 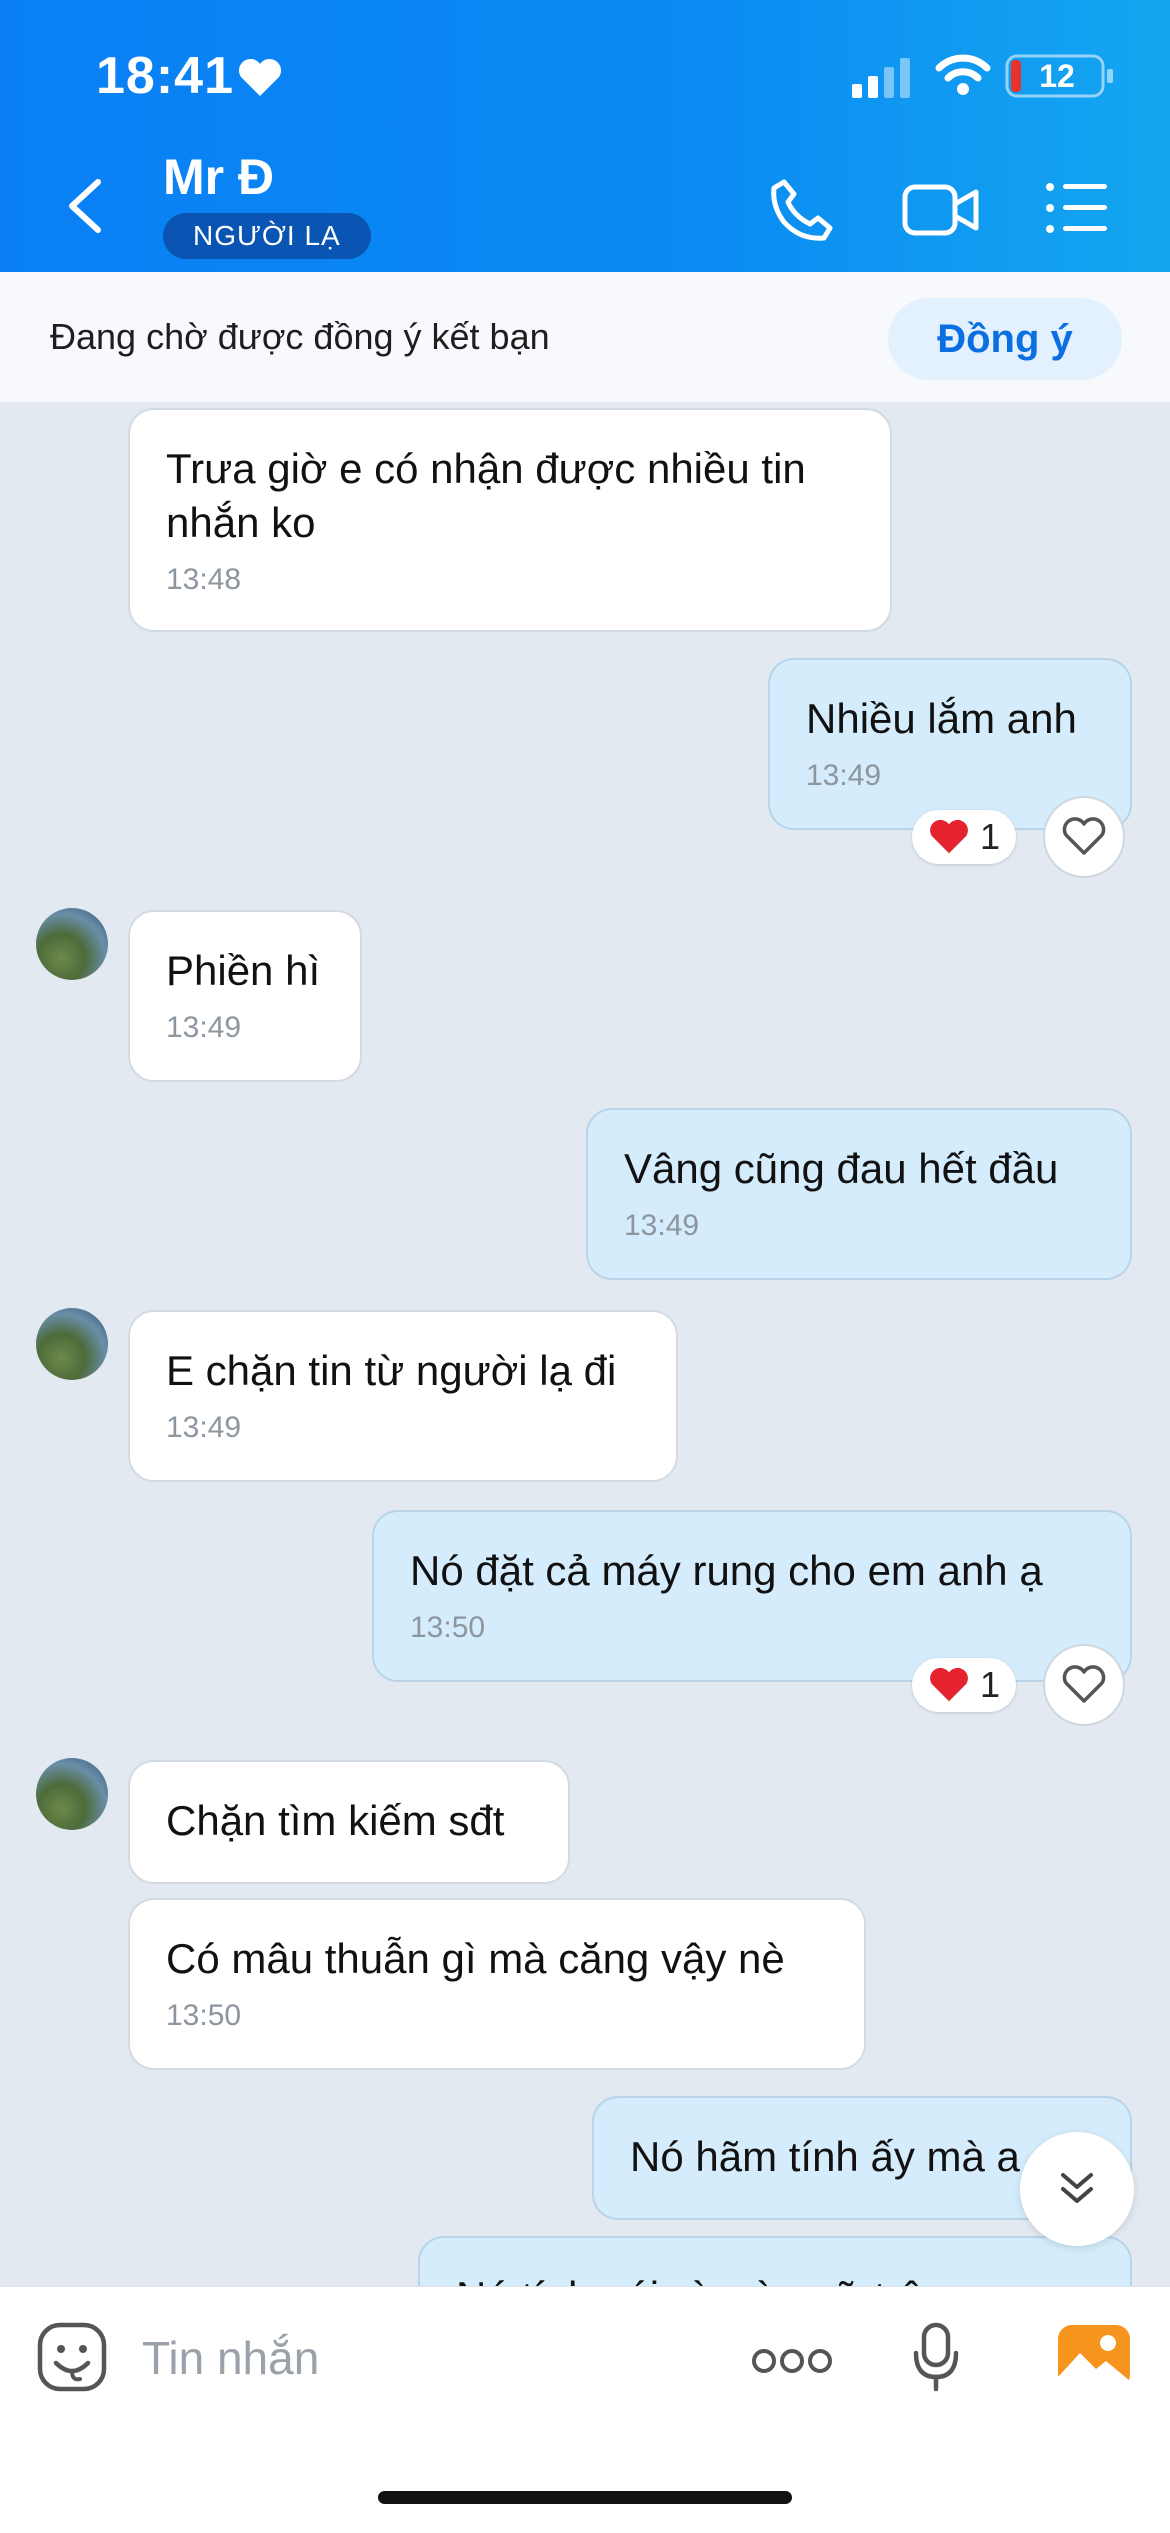 What do you see at coordinates (726, 1570) in the screenshot?
I see `message-text: Nó đặt cả máy rung cho em anh ạ` at bounding box center [726, 1570].